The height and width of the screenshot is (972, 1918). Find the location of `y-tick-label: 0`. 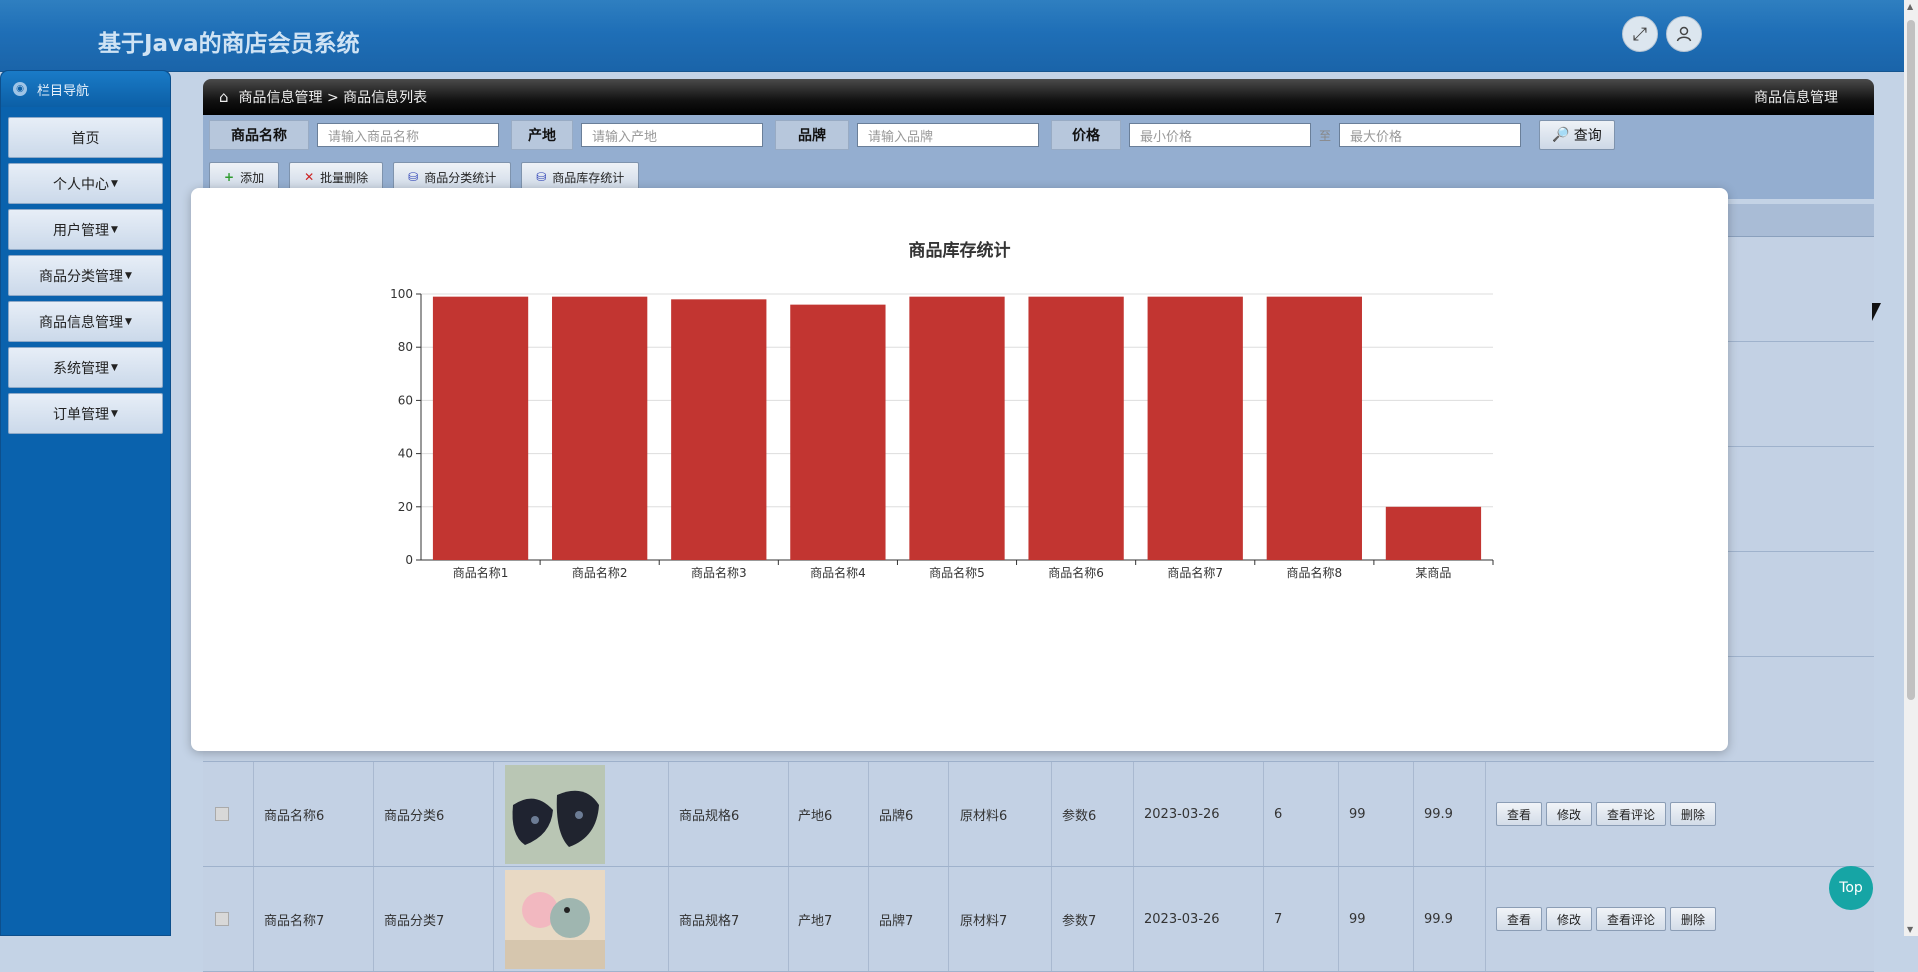

y-tick-label: 0 is located at coordinates (409, 560).